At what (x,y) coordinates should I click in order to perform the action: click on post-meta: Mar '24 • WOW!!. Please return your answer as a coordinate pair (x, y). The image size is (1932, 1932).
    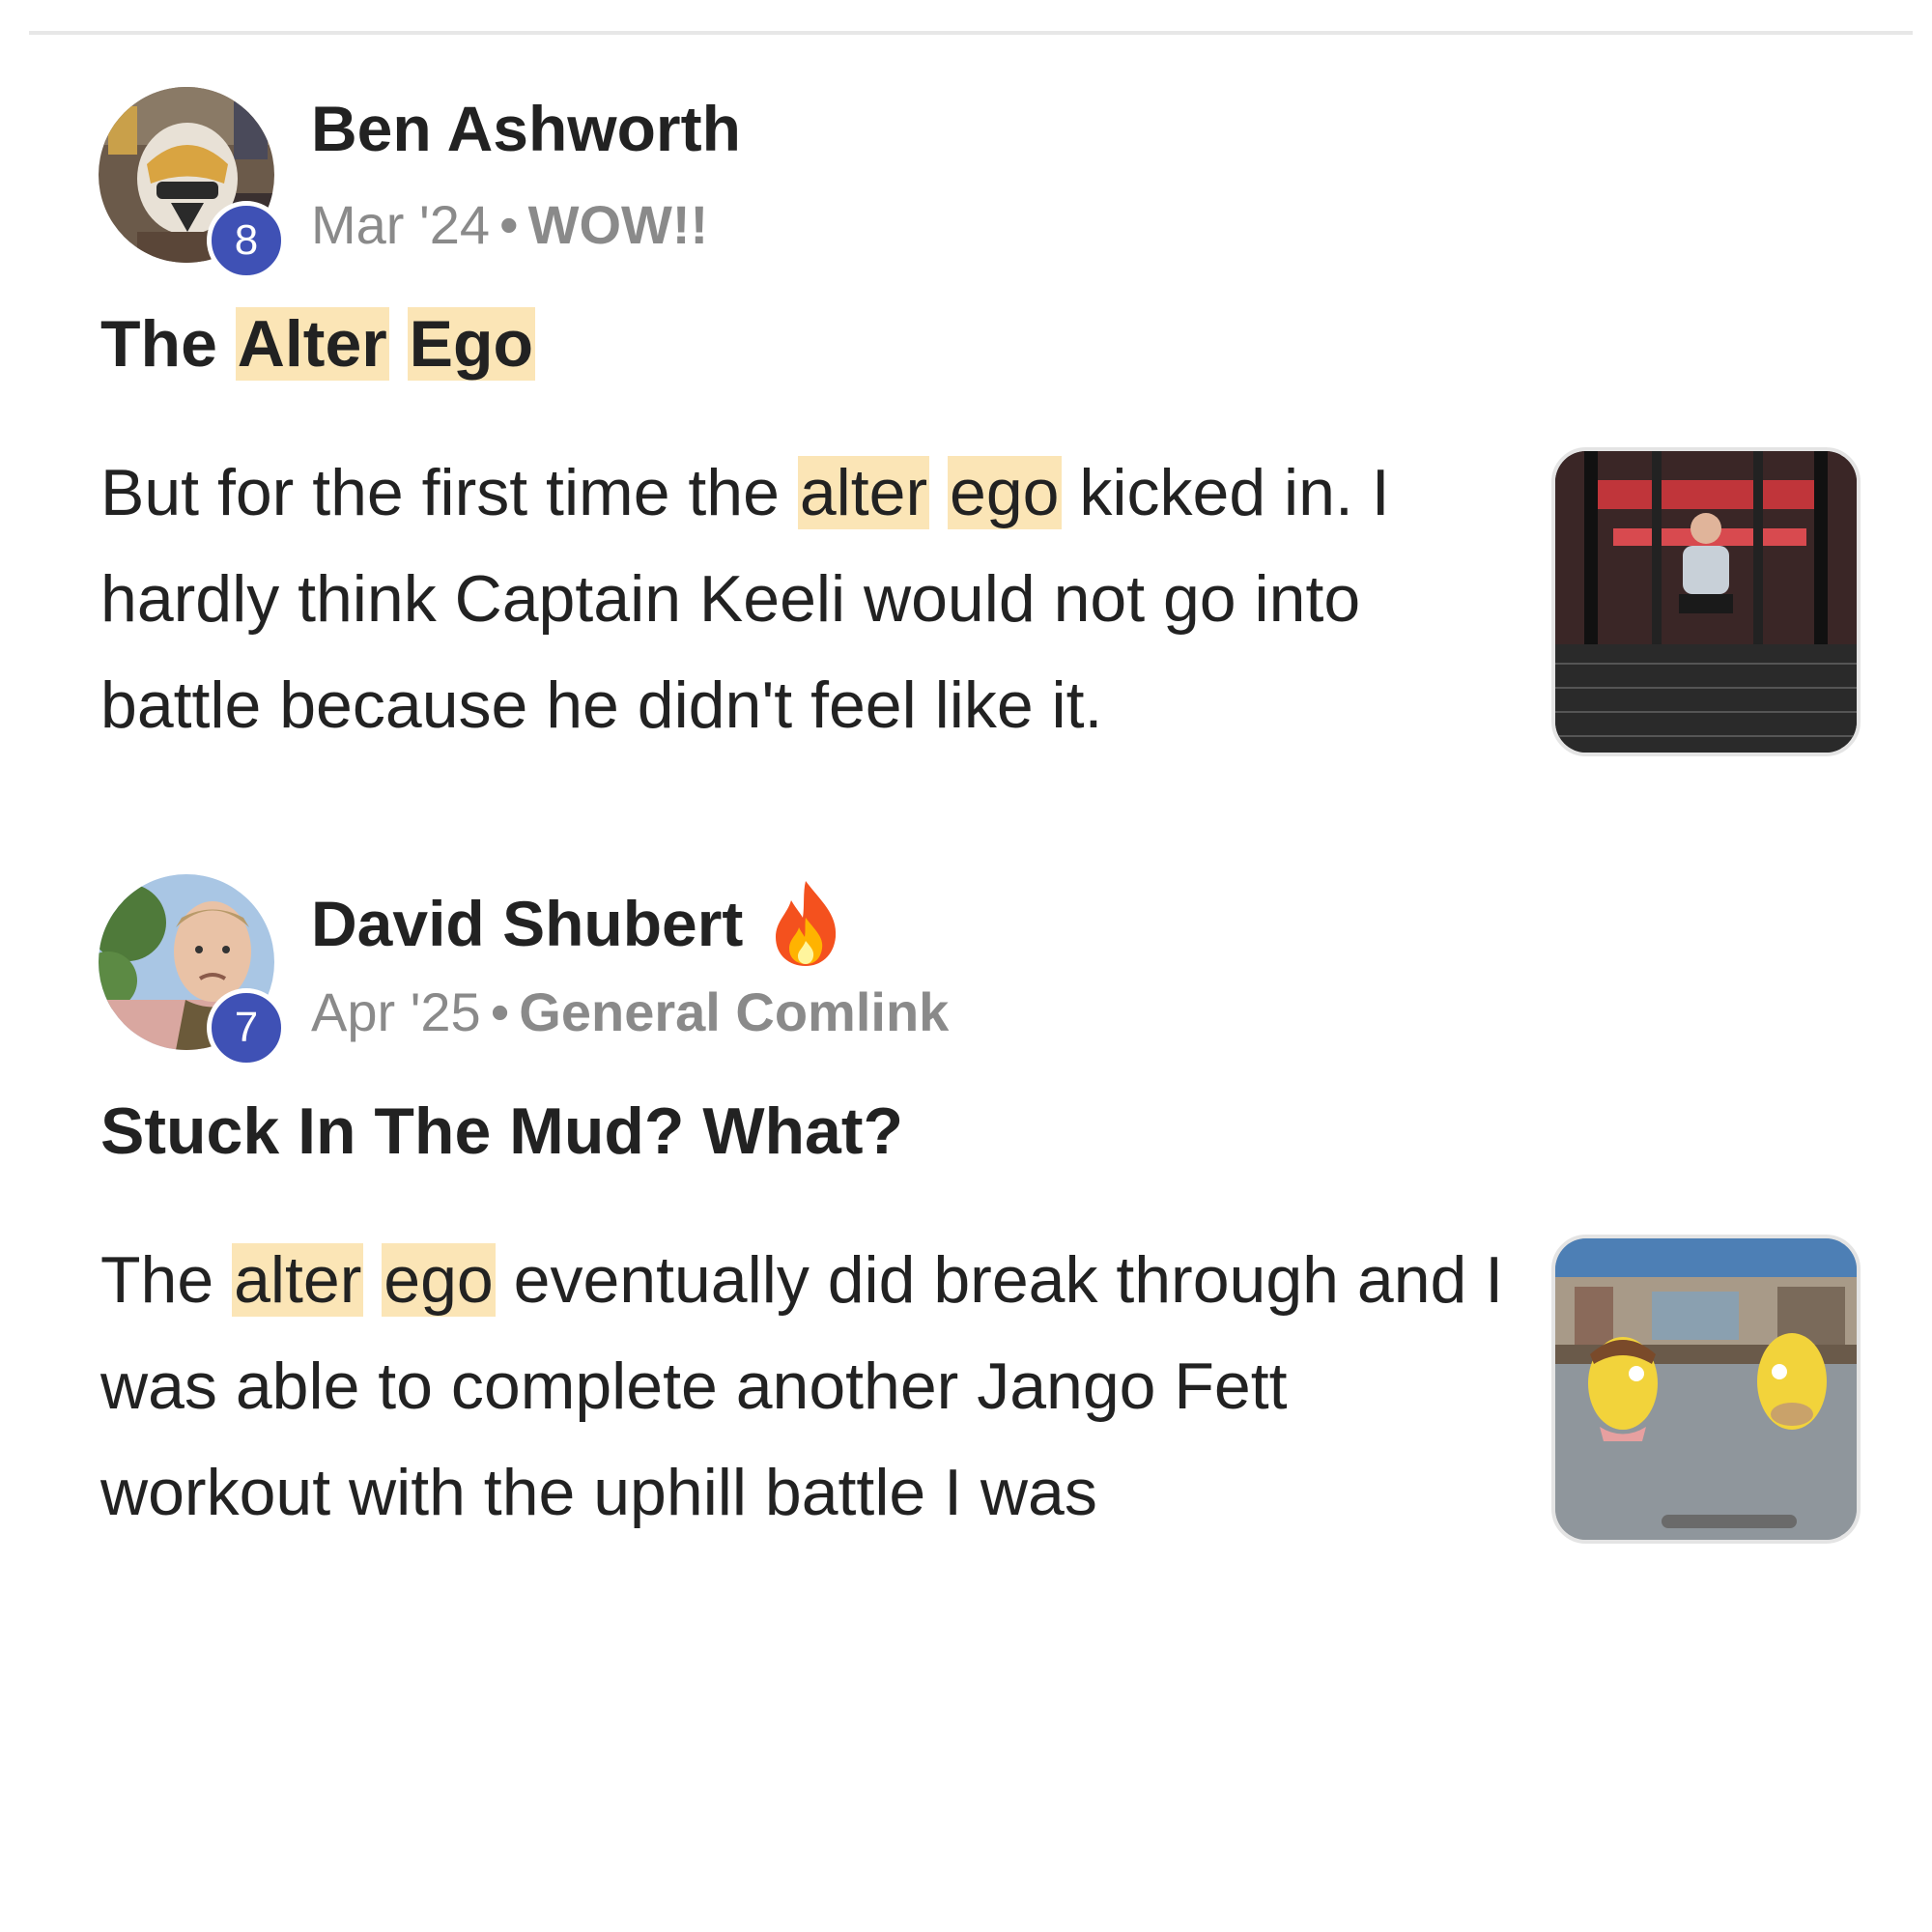
    Looking at the image, I should click on (510, 224).